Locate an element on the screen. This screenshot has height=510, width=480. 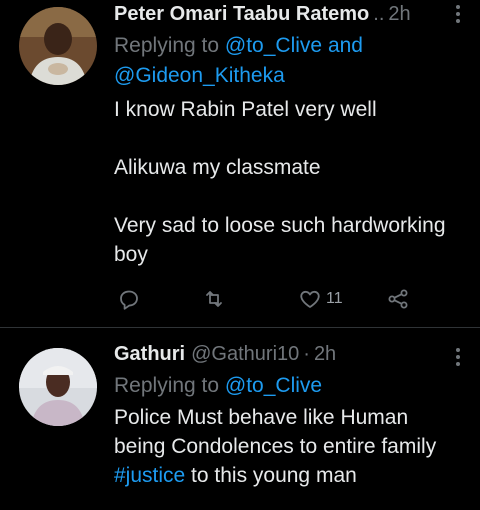
tweet-line-2: being Condolences to entire family is located at coordinates (275, 446).